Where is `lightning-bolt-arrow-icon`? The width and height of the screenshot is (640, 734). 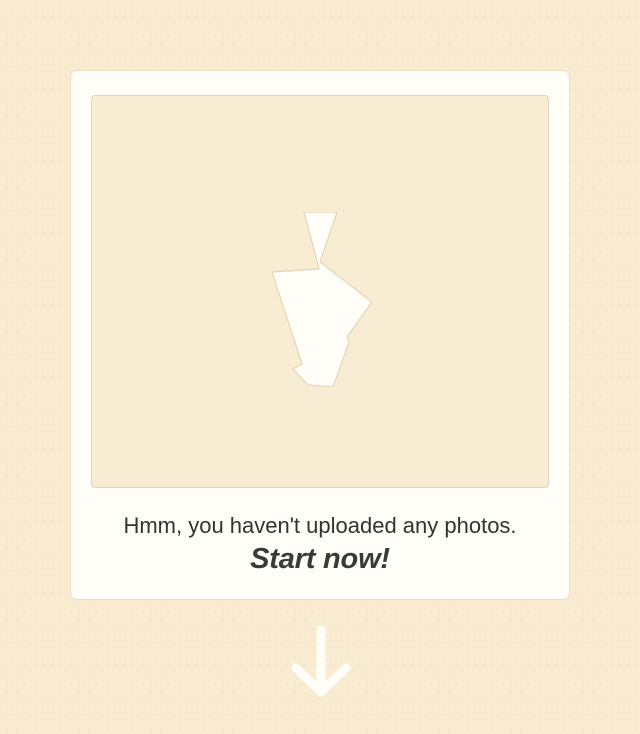 lightning-bolt-arrow-icon is located at coordinates (322, 299).